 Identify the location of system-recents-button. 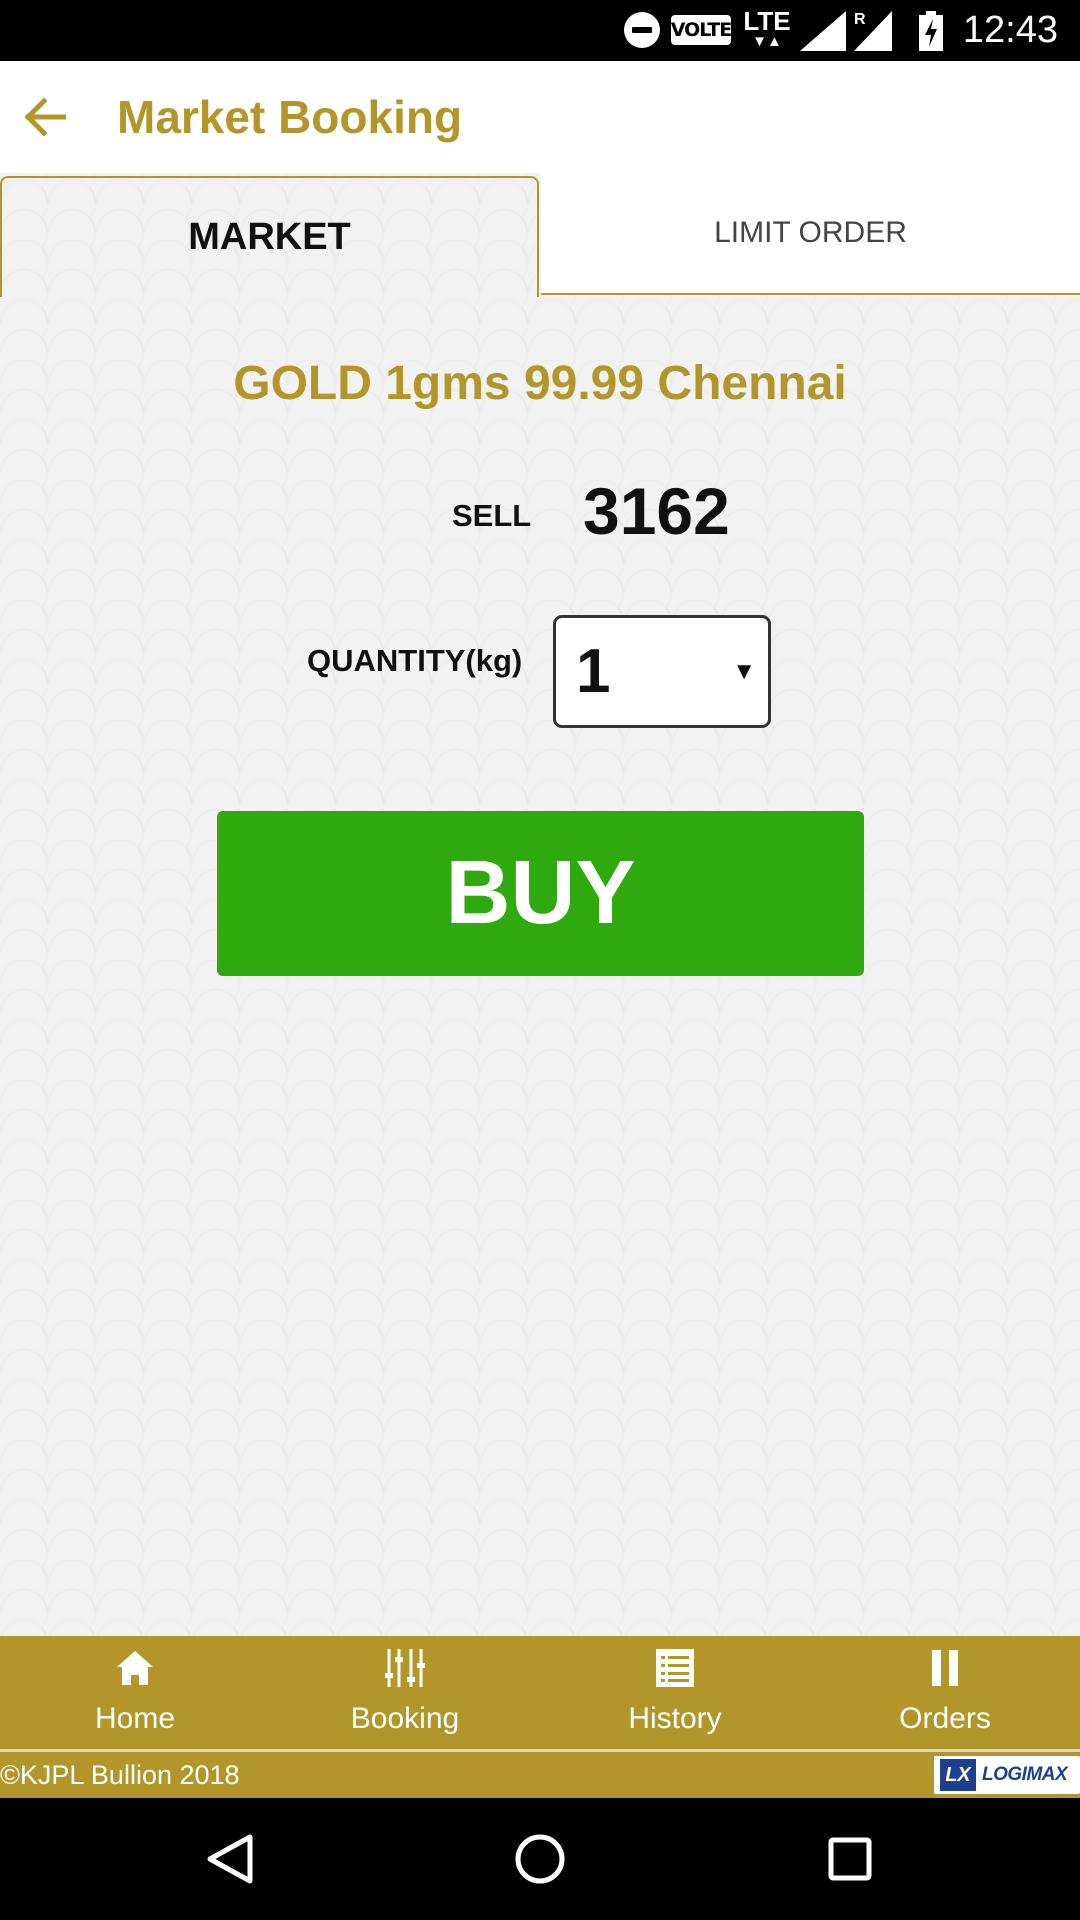
(850, 1859).